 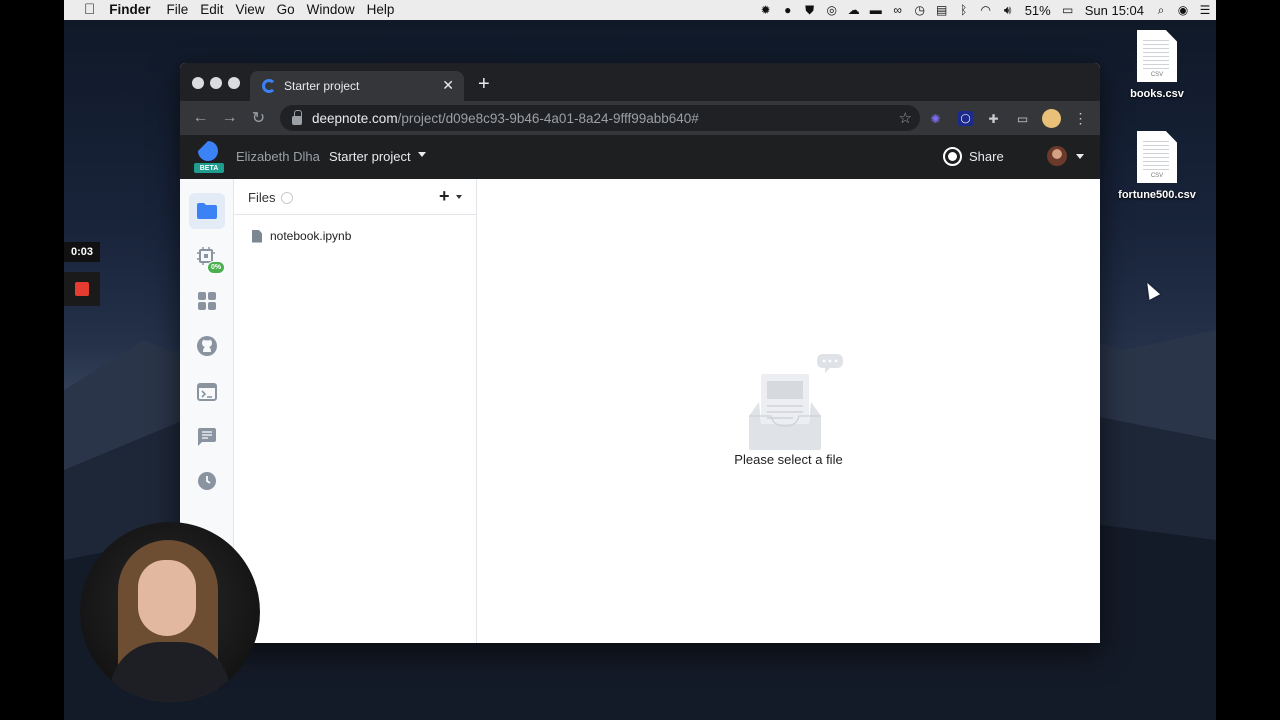 I want to click on grid-icon, so click(x=207, y=301).